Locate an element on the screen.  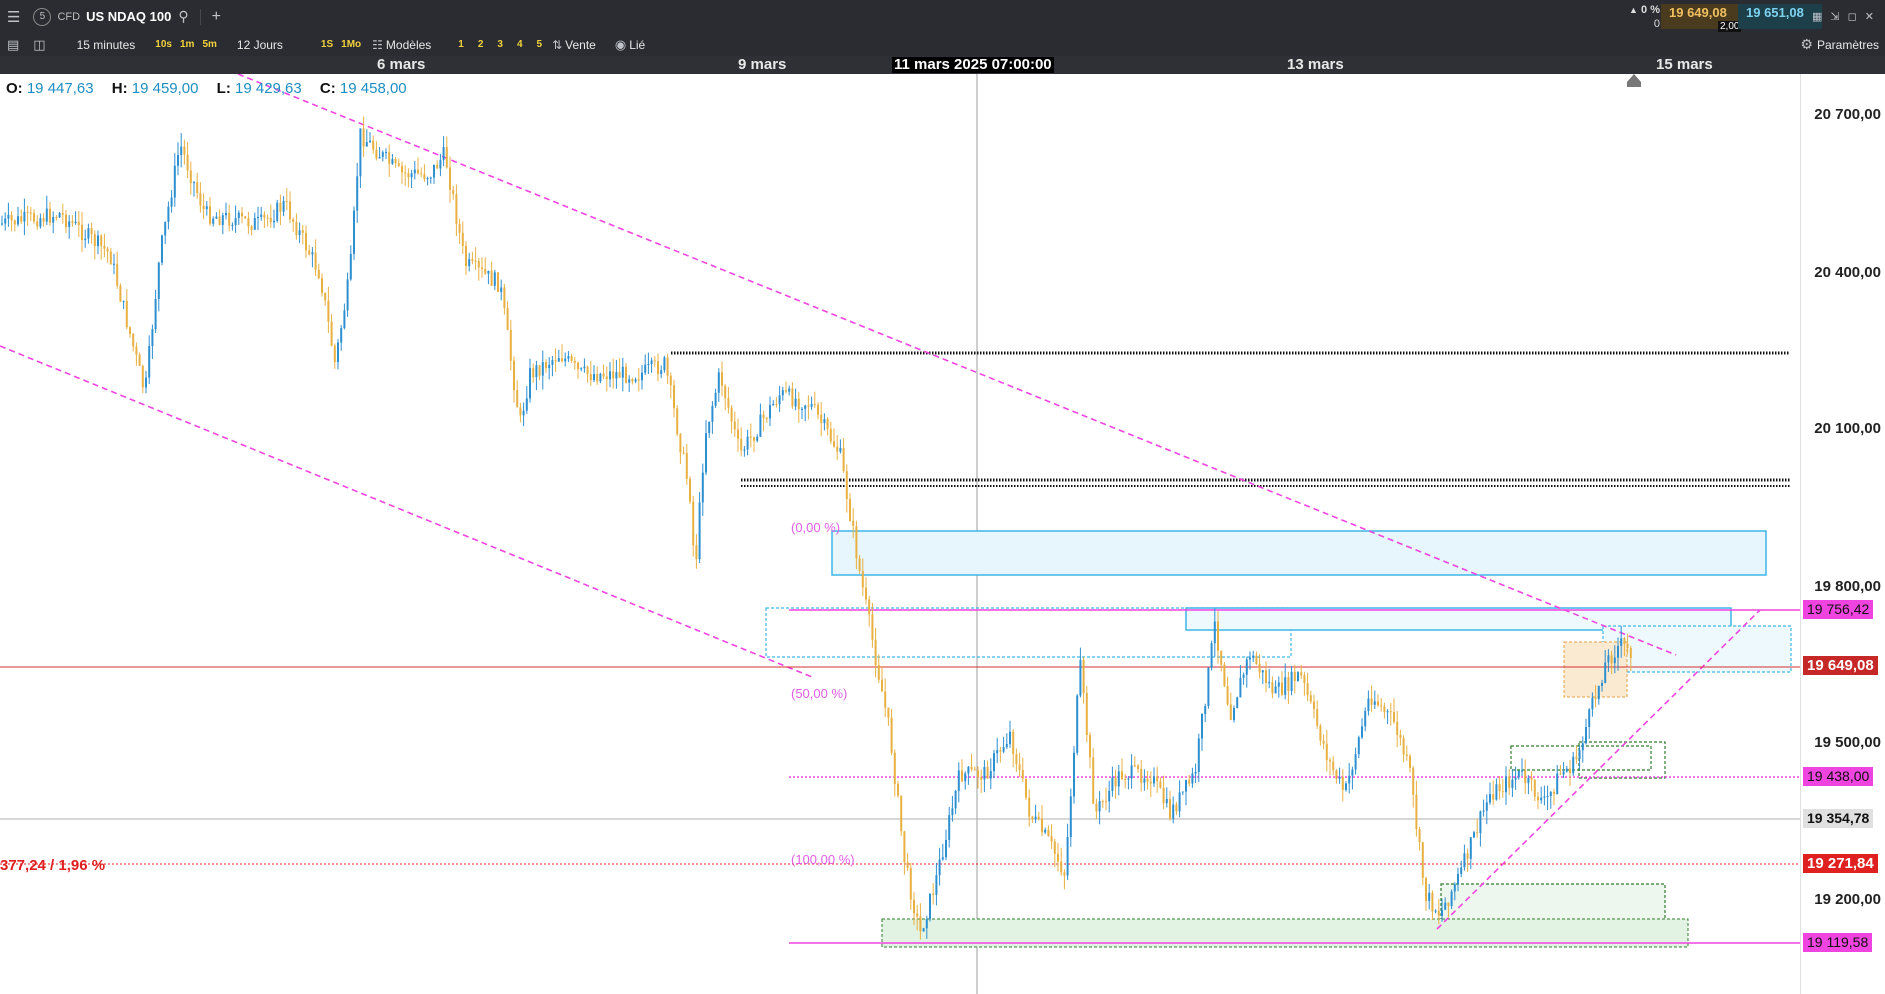
search-icon: ⚲ is located at coordinates (183, 16).